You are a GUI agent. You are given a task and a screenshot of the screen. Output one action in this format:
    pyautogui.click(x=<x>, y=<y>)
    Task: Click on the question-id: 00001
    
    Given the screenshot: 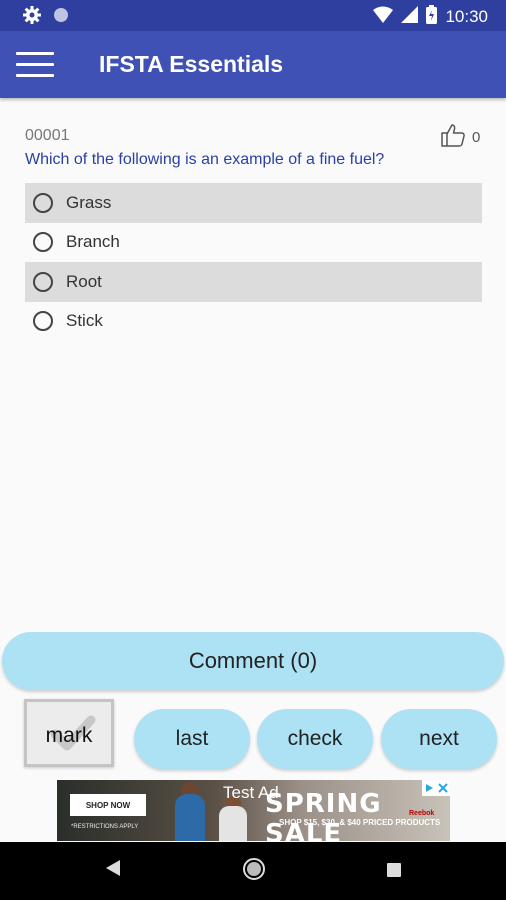 What is the action you would take?
    pyautogui.click(x=47, y=135)
    